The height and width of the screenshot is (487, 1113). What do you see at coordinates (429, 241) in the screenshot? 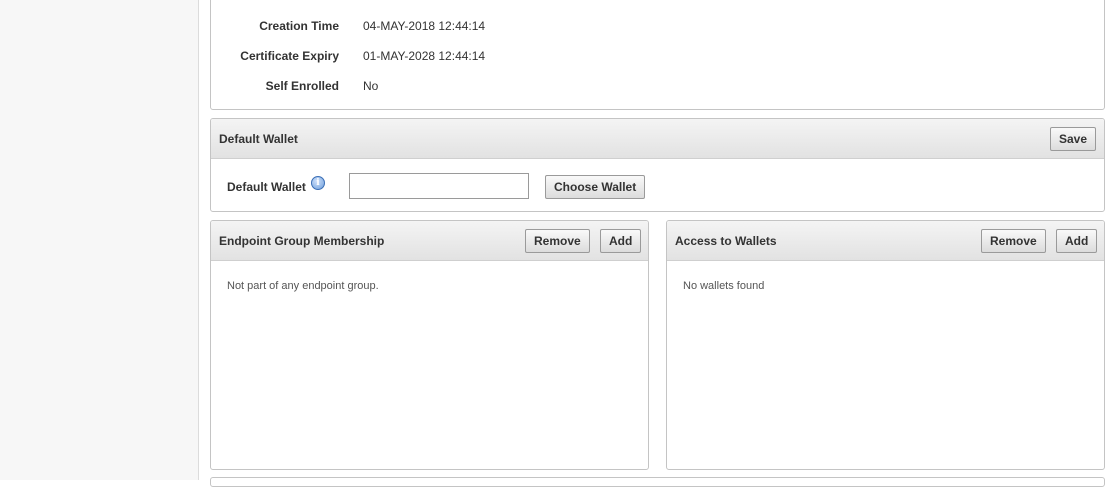
I see `endpoint-group-header: Endpoint Group Membership Remove Add` at bounding box center [429, 241].